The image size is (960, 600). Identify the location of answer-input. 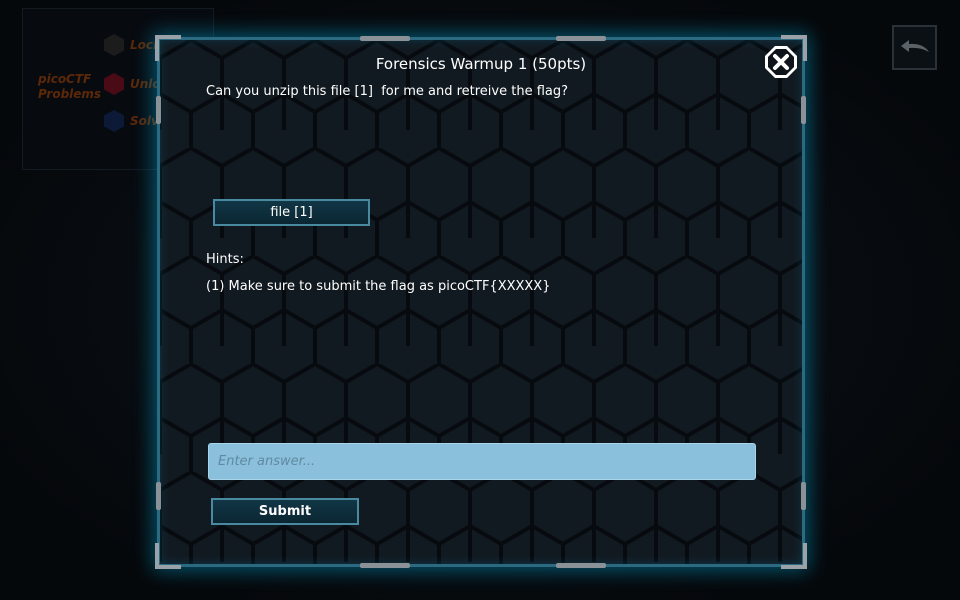
(482, 461).